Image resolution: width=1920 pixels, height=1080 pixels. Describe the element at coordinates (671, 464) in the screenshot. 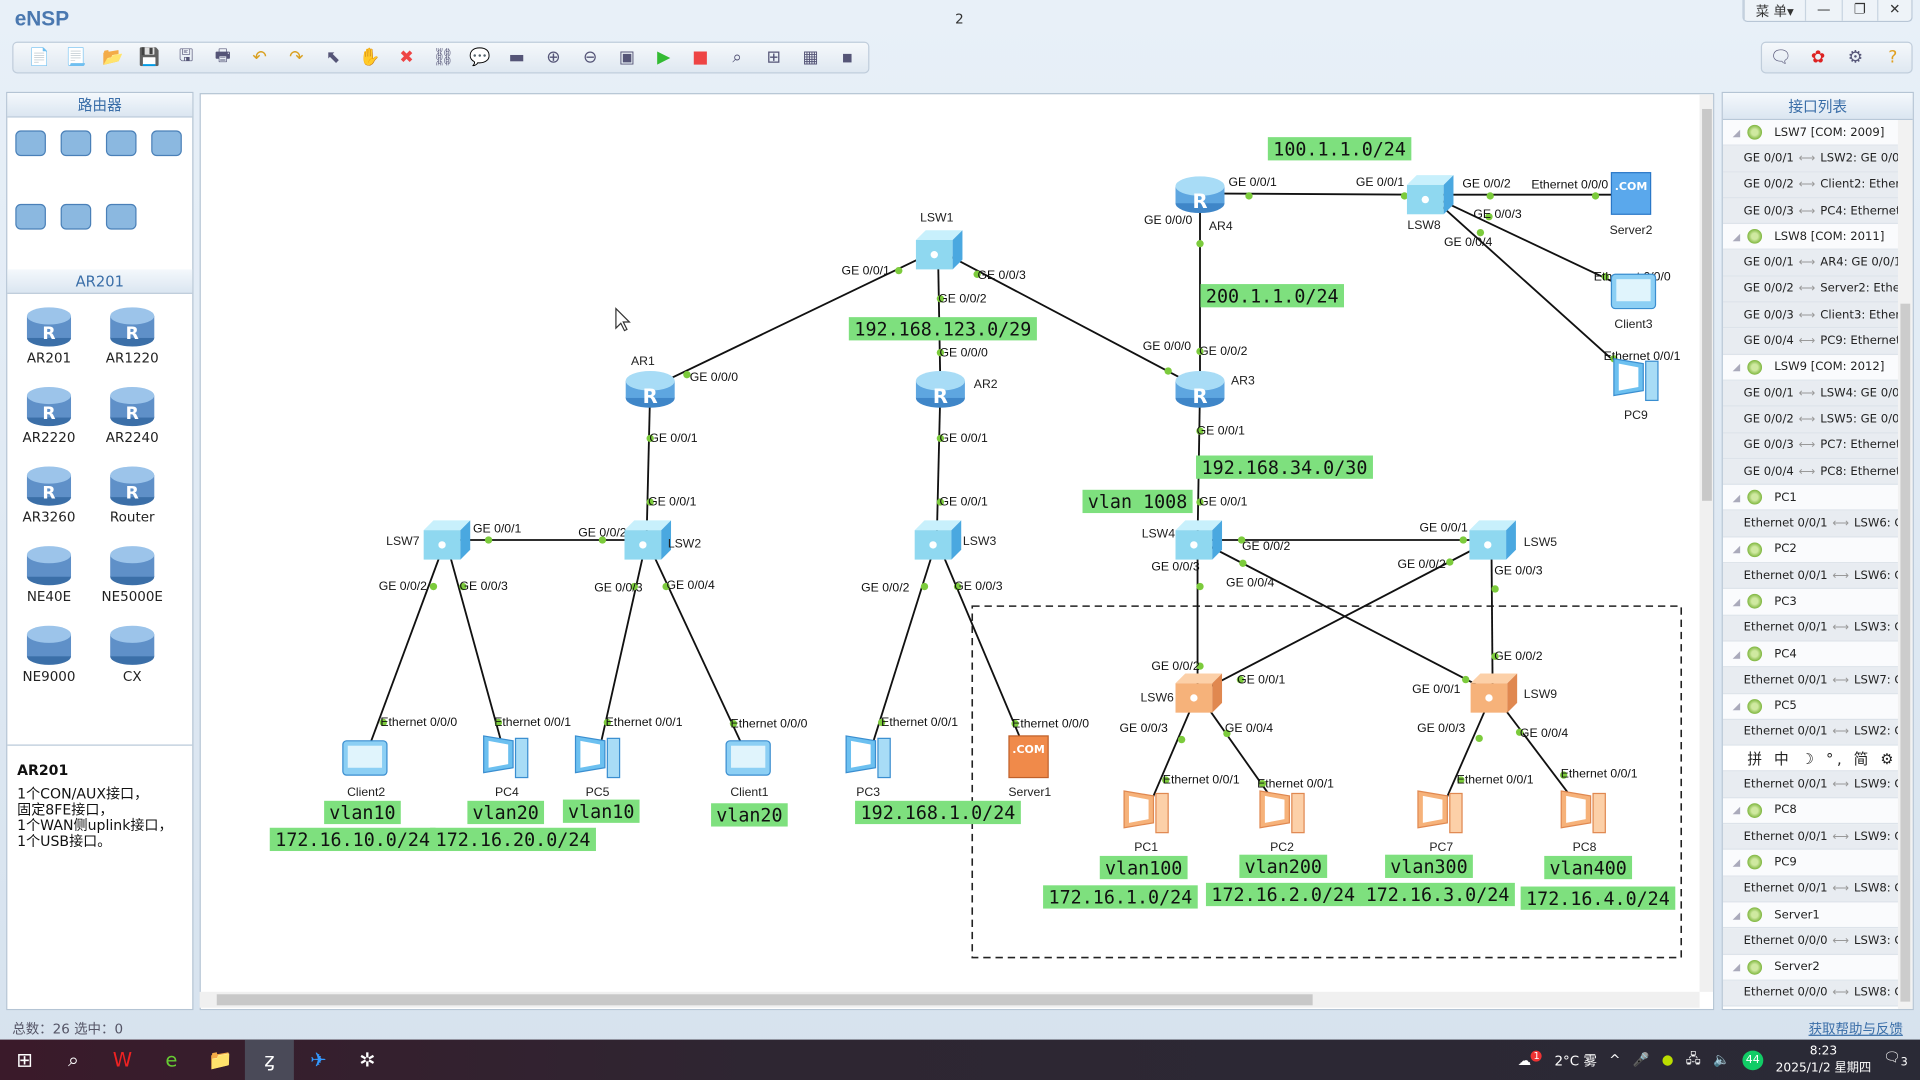

I see `link-AR1-LSW2: GE 0/0/1 GE 0/0/1` at that location.